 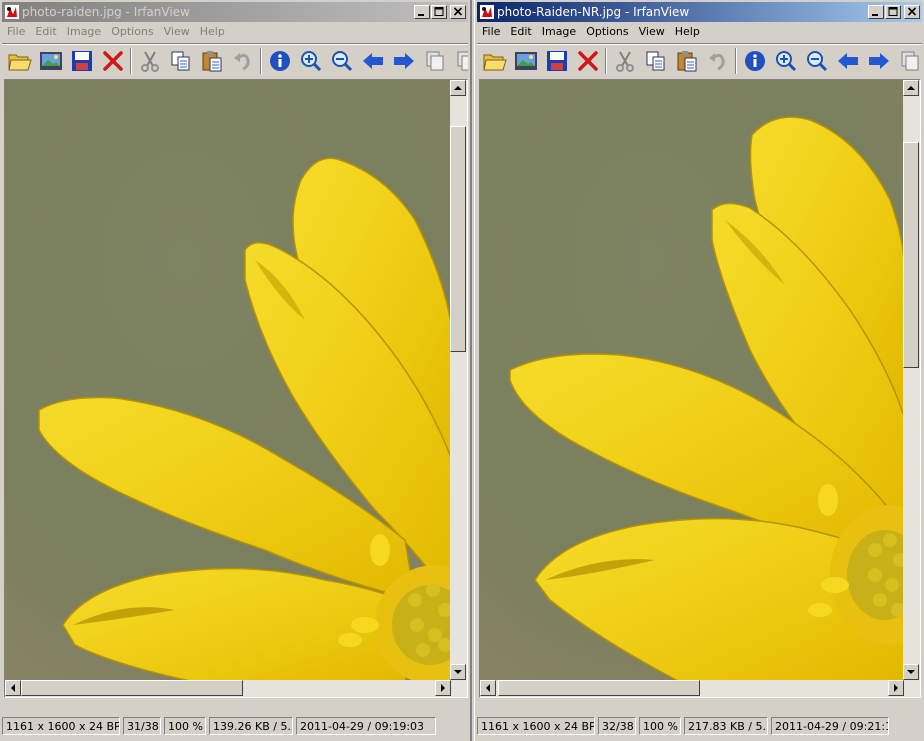 I want to click on maximize-icon, so click(x=893, y=11).